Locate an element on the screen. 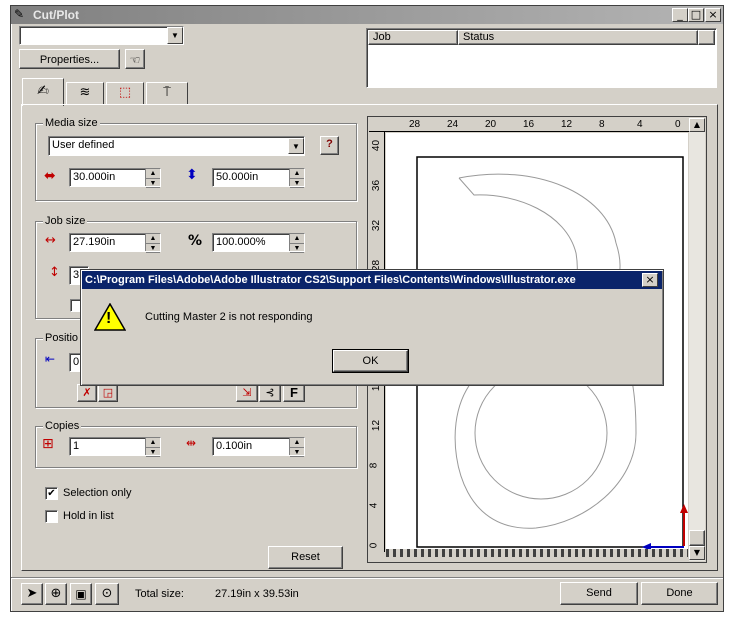 The height and width of the screenshot is (622, 731). top-ruler-tick: 16 is located at coordinates (529, 124).